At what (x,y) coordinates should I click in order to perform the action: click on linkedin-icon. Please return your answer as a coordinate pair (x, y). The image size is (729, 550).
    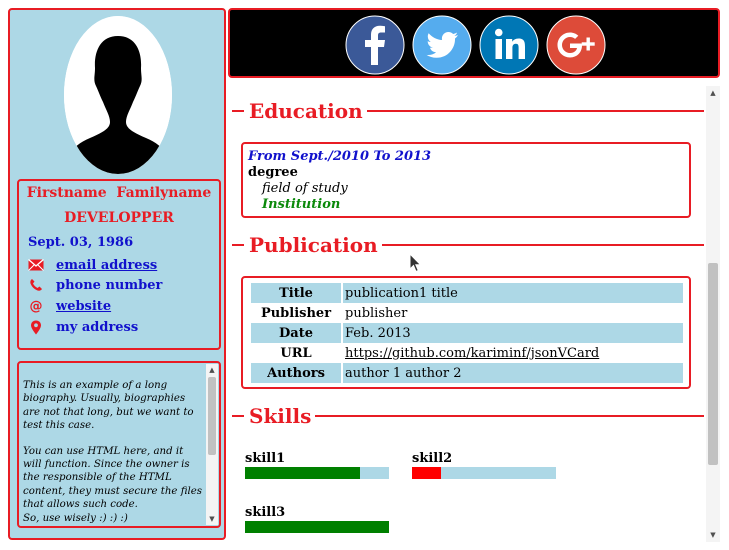
    Looking at the image, I should click on (509, 45).